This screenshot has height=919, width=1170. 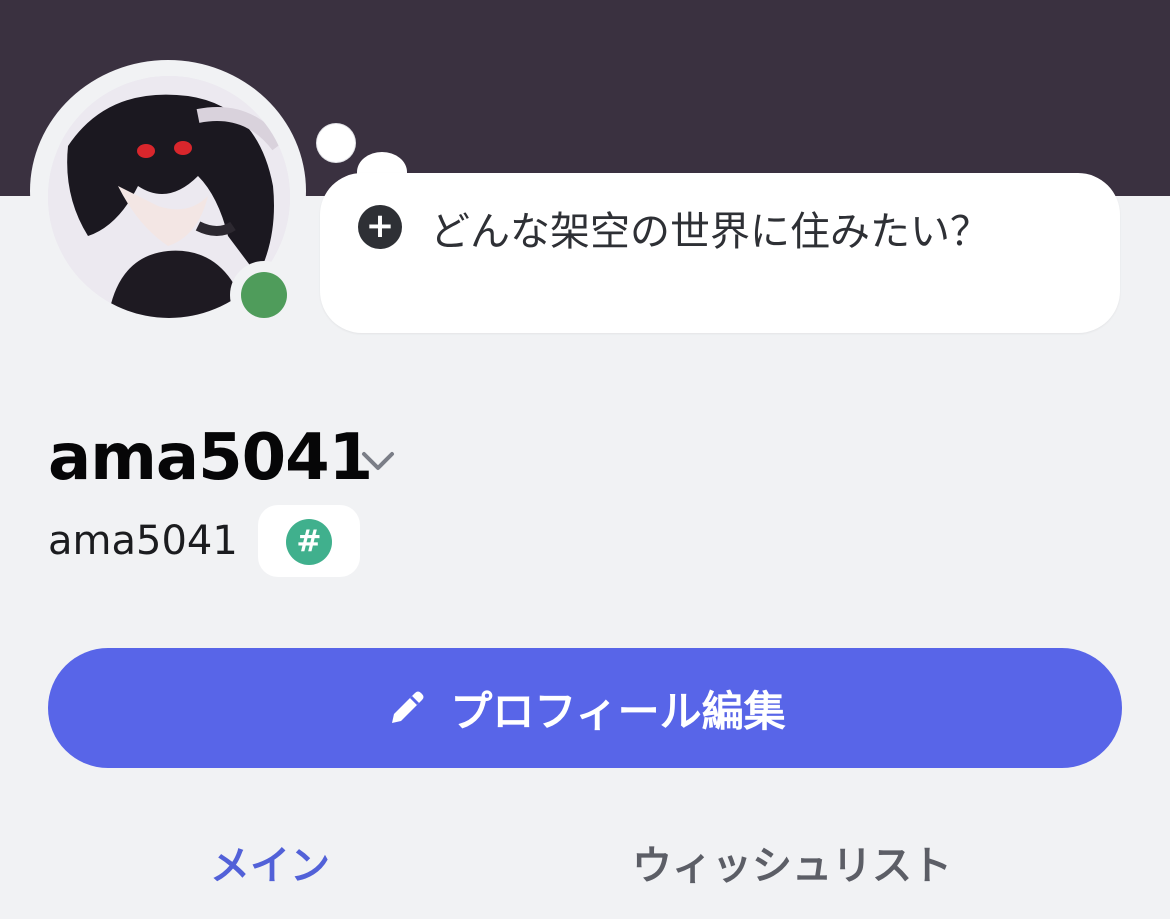 What do you see at coordinates (408, 707) in the screenshot?
I see `pencil-icon` at bounding box center [408, 707].